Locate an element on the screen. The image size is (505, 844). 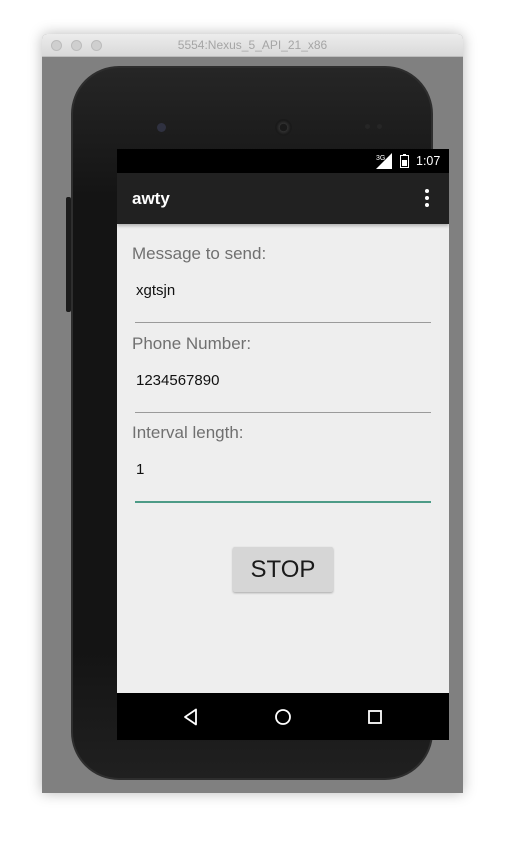
message-label: Message to send: is located at coordinates (199, 253).